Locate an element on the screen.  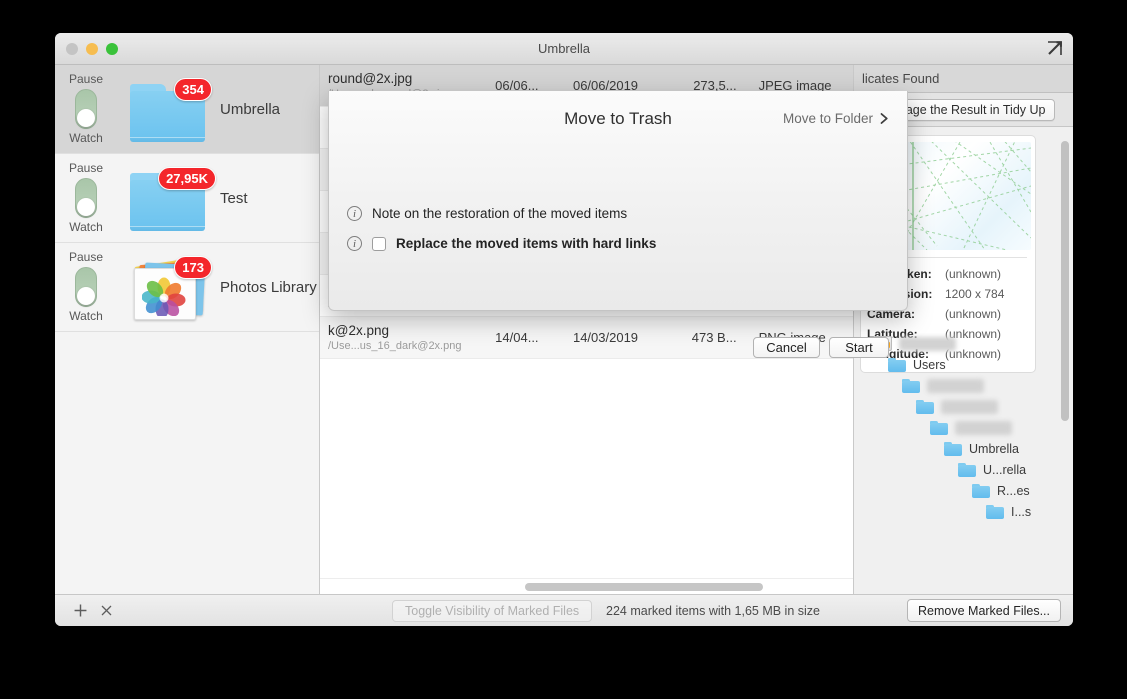
source-icon-wrap: 27,95K is located at coordinates (166, 199).